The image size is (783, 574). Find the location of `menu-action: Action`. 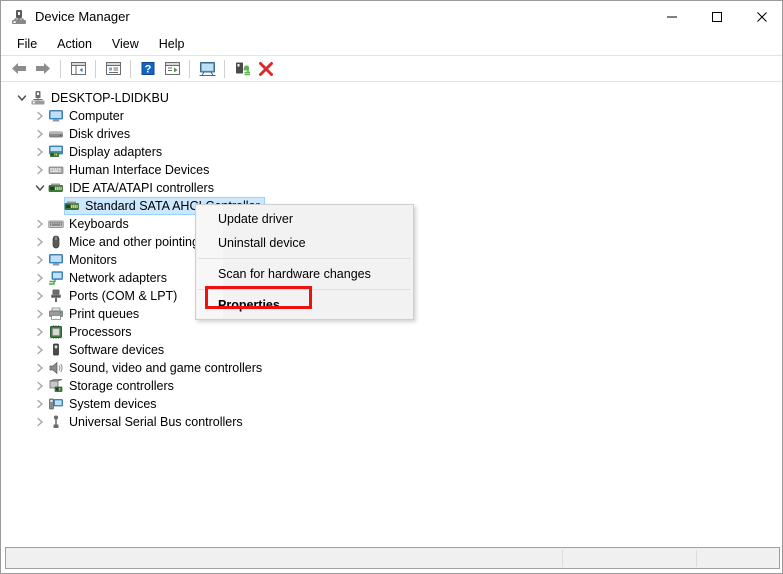

menu-action: Action is located at coordinates (74, 44).